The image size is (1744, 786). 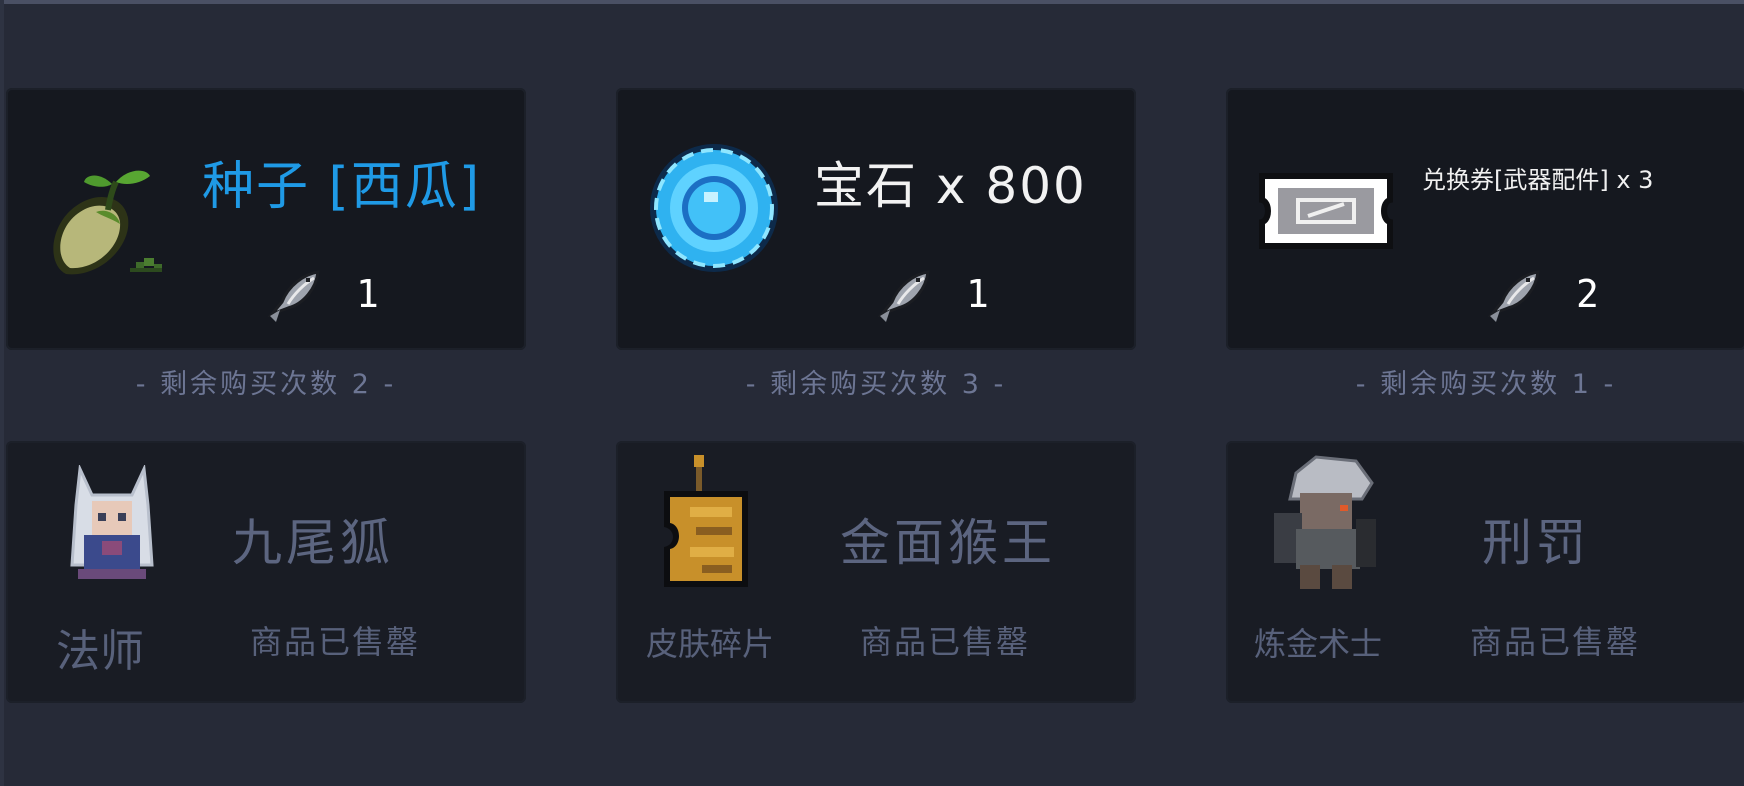 I want to click on gem-icon, so click(x=714, y=208).